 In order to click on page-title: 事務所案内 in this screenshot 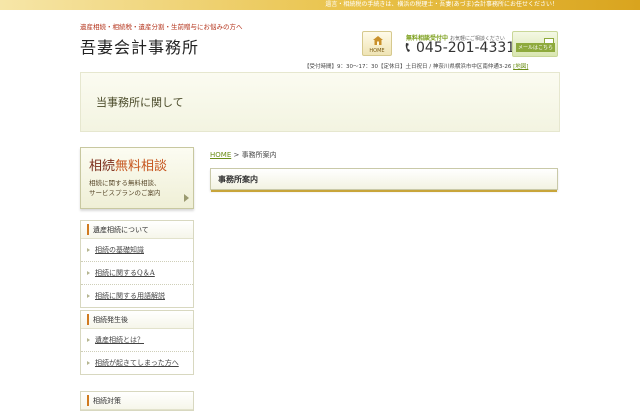, I will do `click(238, 179)`.